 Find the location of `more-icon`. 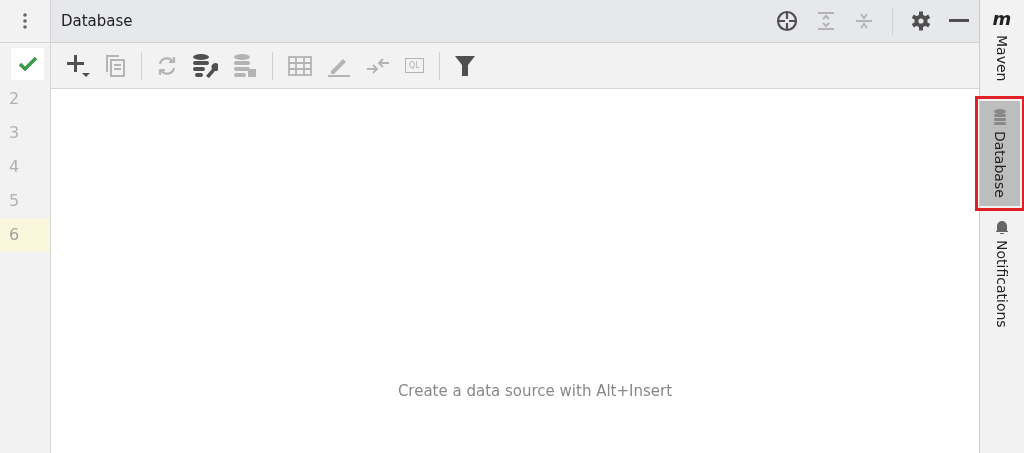

more-icon is located at coordinates (25, 21).